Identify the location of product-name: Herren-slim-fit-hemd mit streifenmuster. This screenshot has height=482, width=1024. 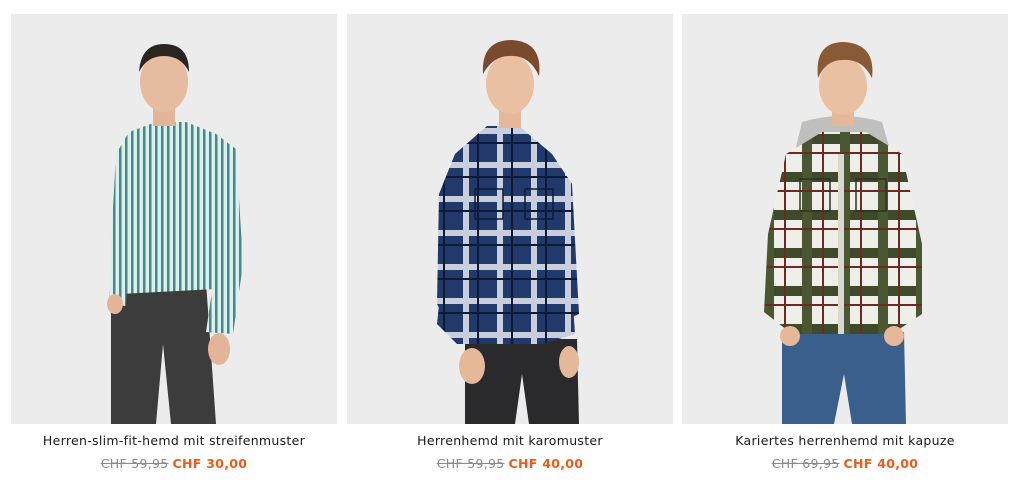
(174, 440).